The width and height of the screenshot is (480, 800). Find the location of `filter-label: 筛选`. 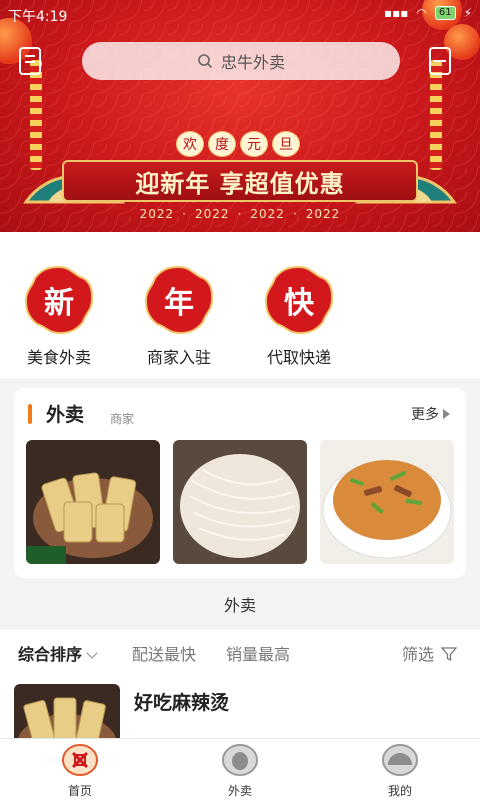

filter-label: 筛选 is located at coordinates (418, 654).